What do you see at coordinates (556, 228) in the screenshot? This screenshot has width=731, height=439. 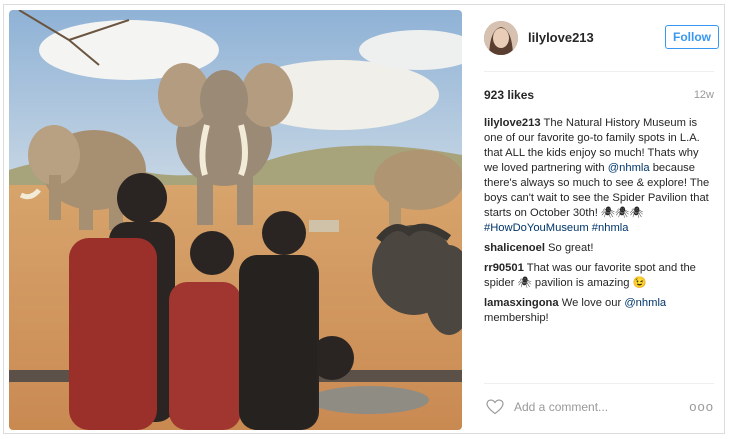 I see `caption-hashtags: #HowDoYouMuseum #nhmla` at bounding box center [556, 228].